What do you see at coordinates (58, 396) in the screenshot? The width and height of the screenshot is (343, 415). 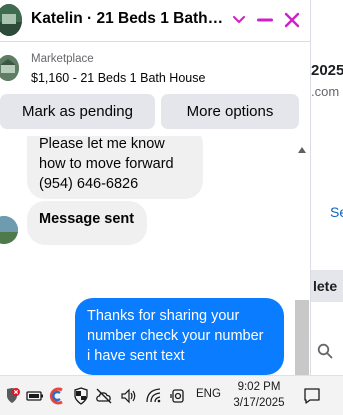 I see `app-icon` at bounding box center [58, 396].